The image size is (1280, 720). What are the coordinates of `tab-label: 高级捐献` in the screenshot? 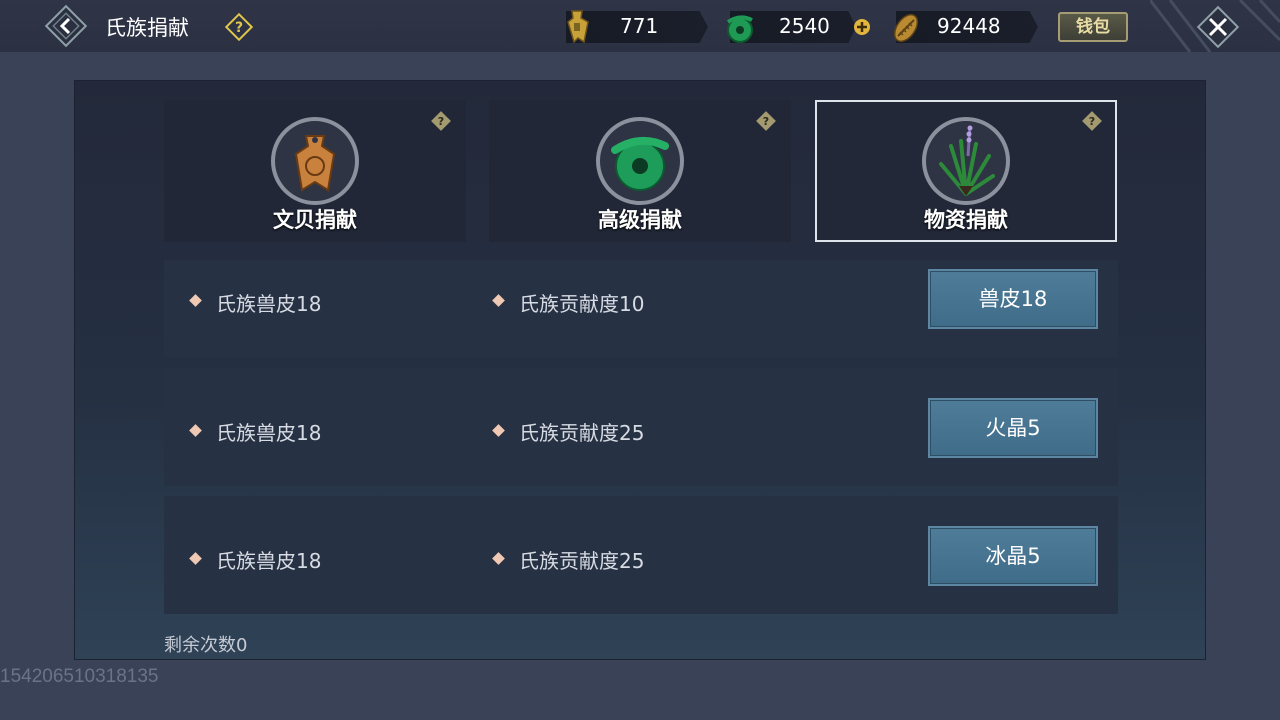 It's located at (640, 220).